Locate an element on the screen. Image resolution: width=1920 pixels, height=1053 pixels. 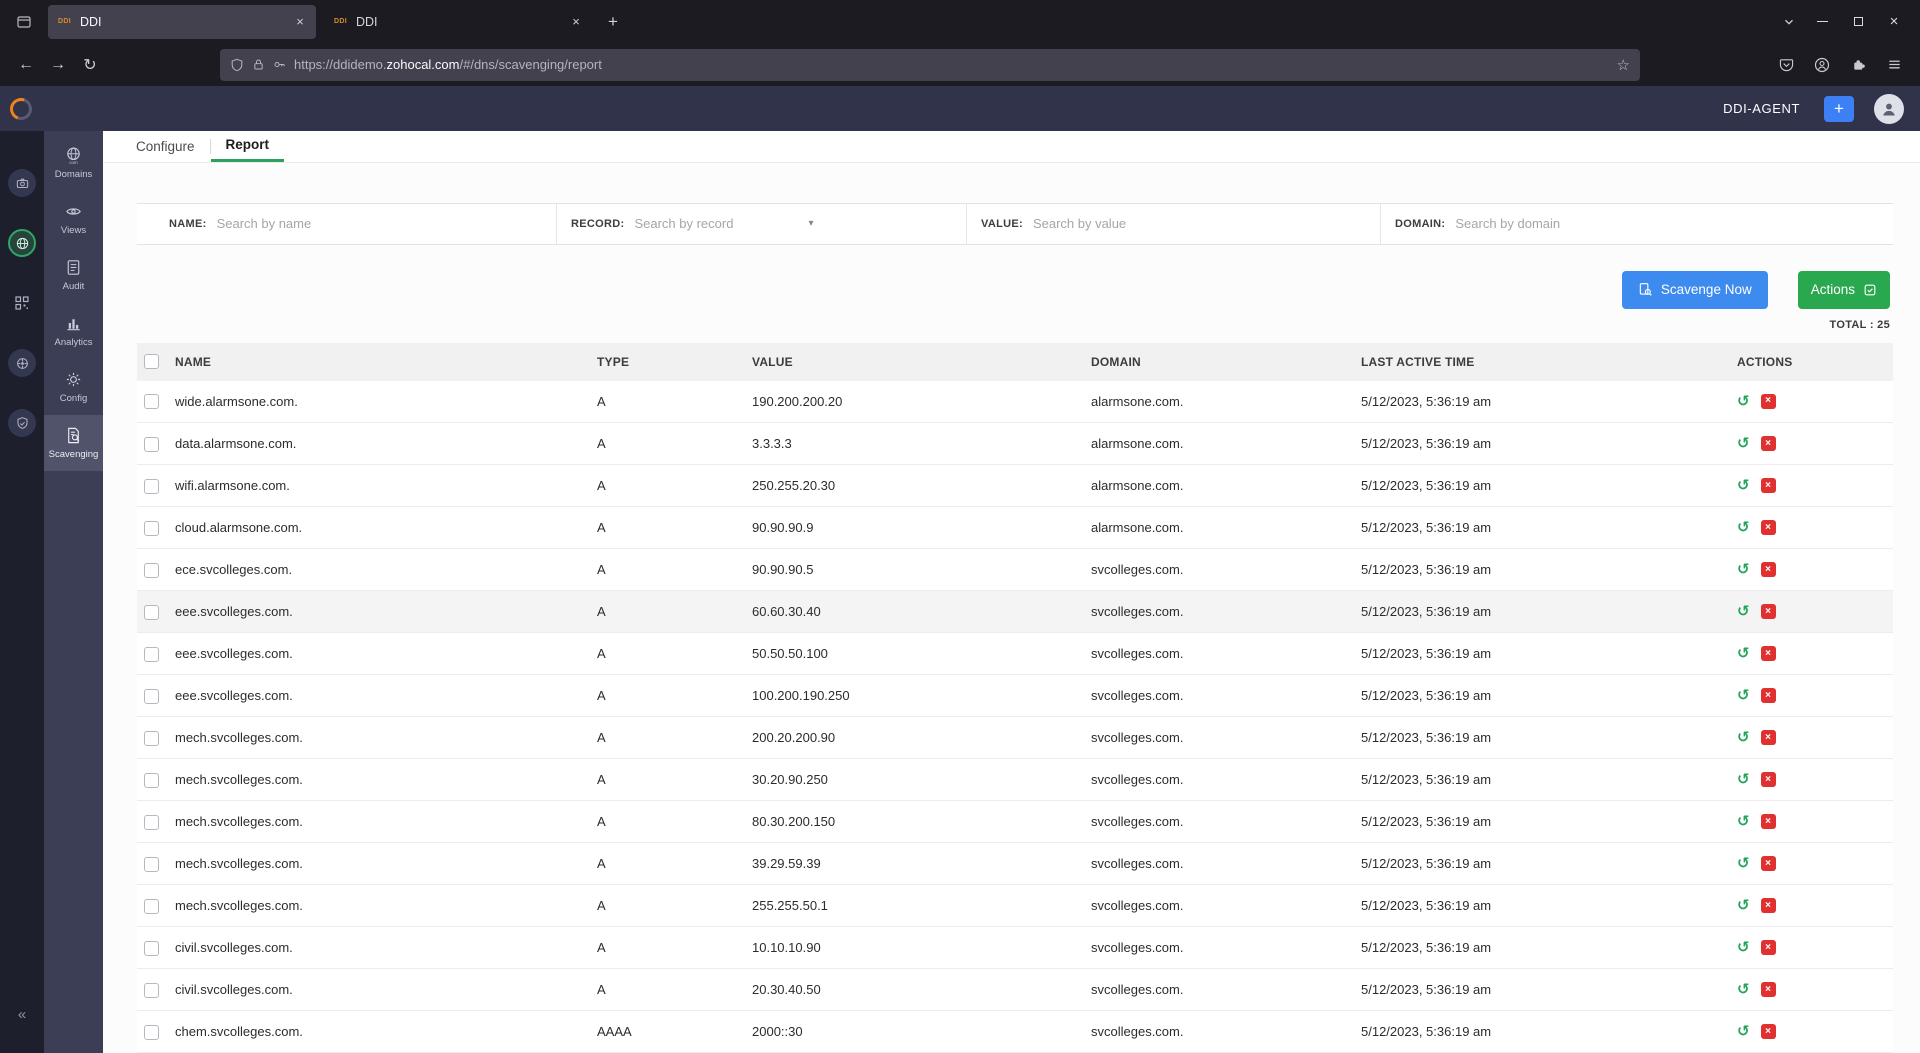
wheel-icon is located at coordinates (22, 363).